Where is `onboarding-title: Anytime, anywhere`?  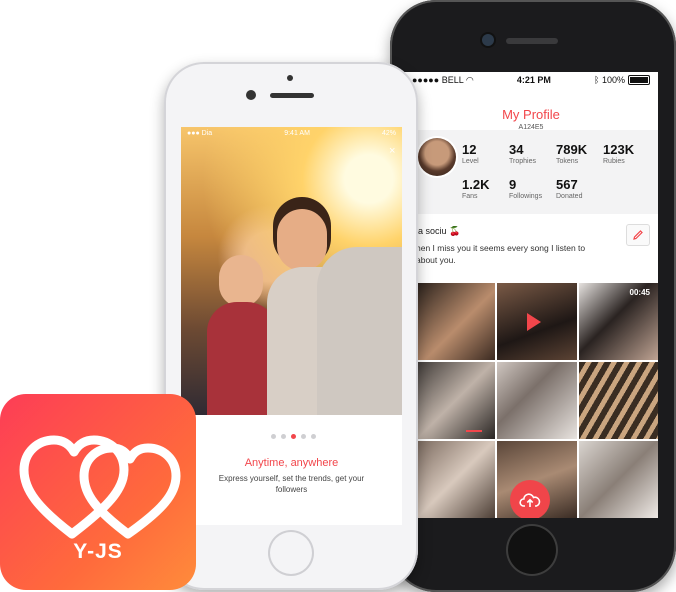 onboarding-title: Anytime, anywhere is located at coordinates (291, 463).